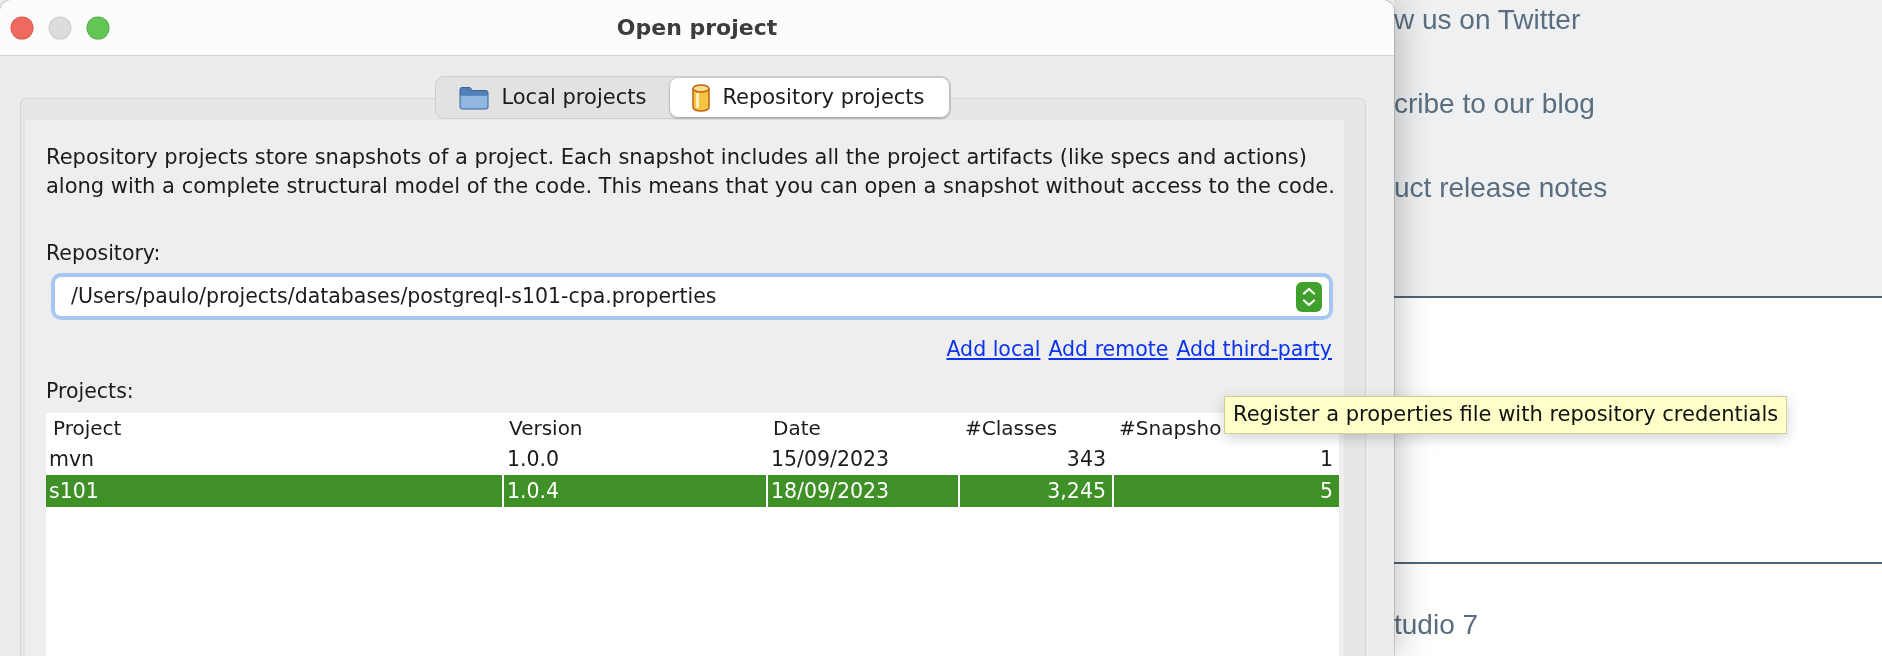  I want to click on column-header: Version, so click(634, 428).